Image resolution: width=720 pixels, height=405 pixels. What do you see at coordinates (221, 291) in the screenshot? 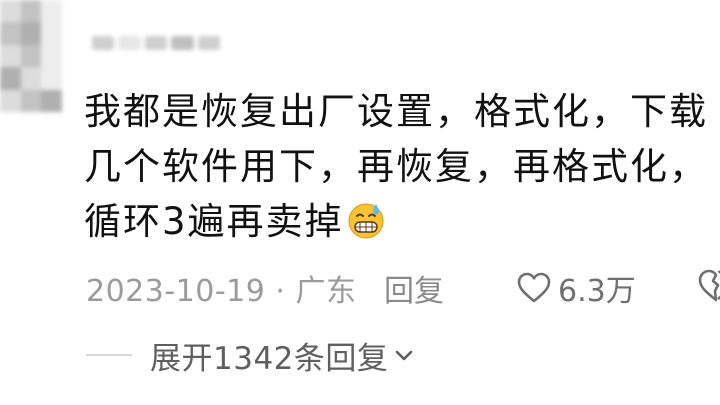
I see `date-location: 2023-10-19 · 广东` at bounding box center [221, 291].